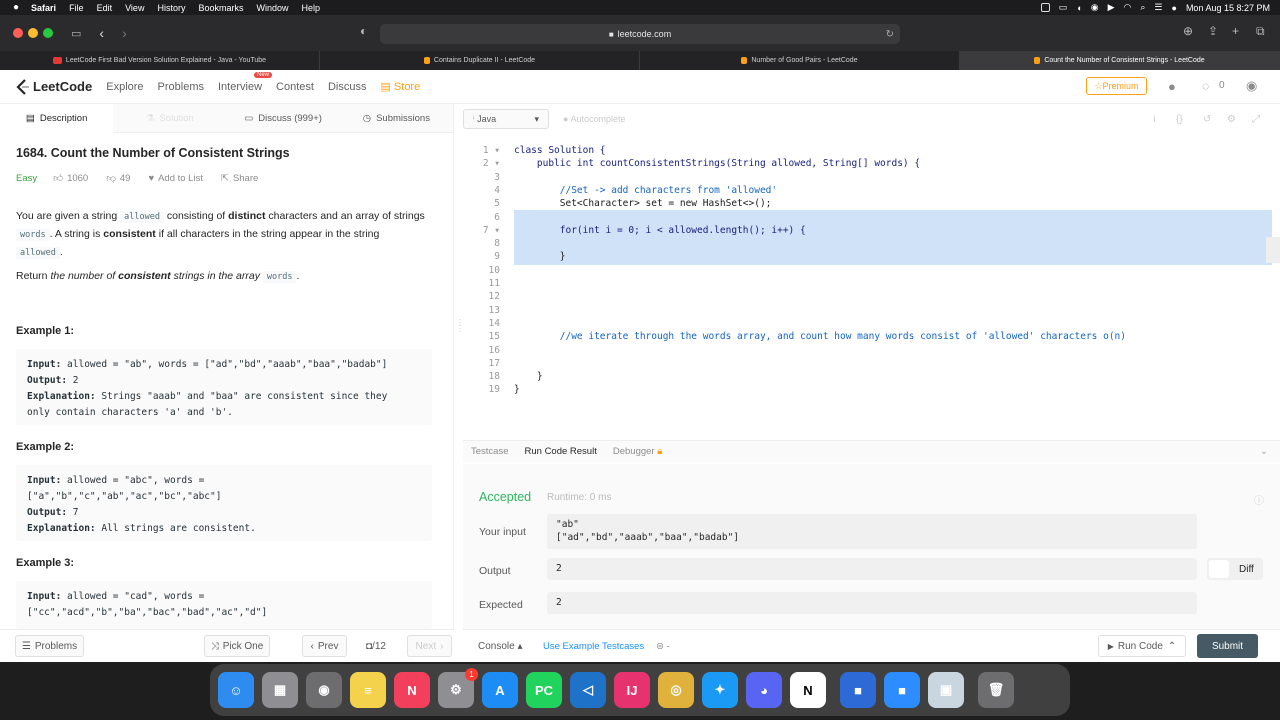  I want to click on language-select: ⁱ Java ▾, so click(506, 119).